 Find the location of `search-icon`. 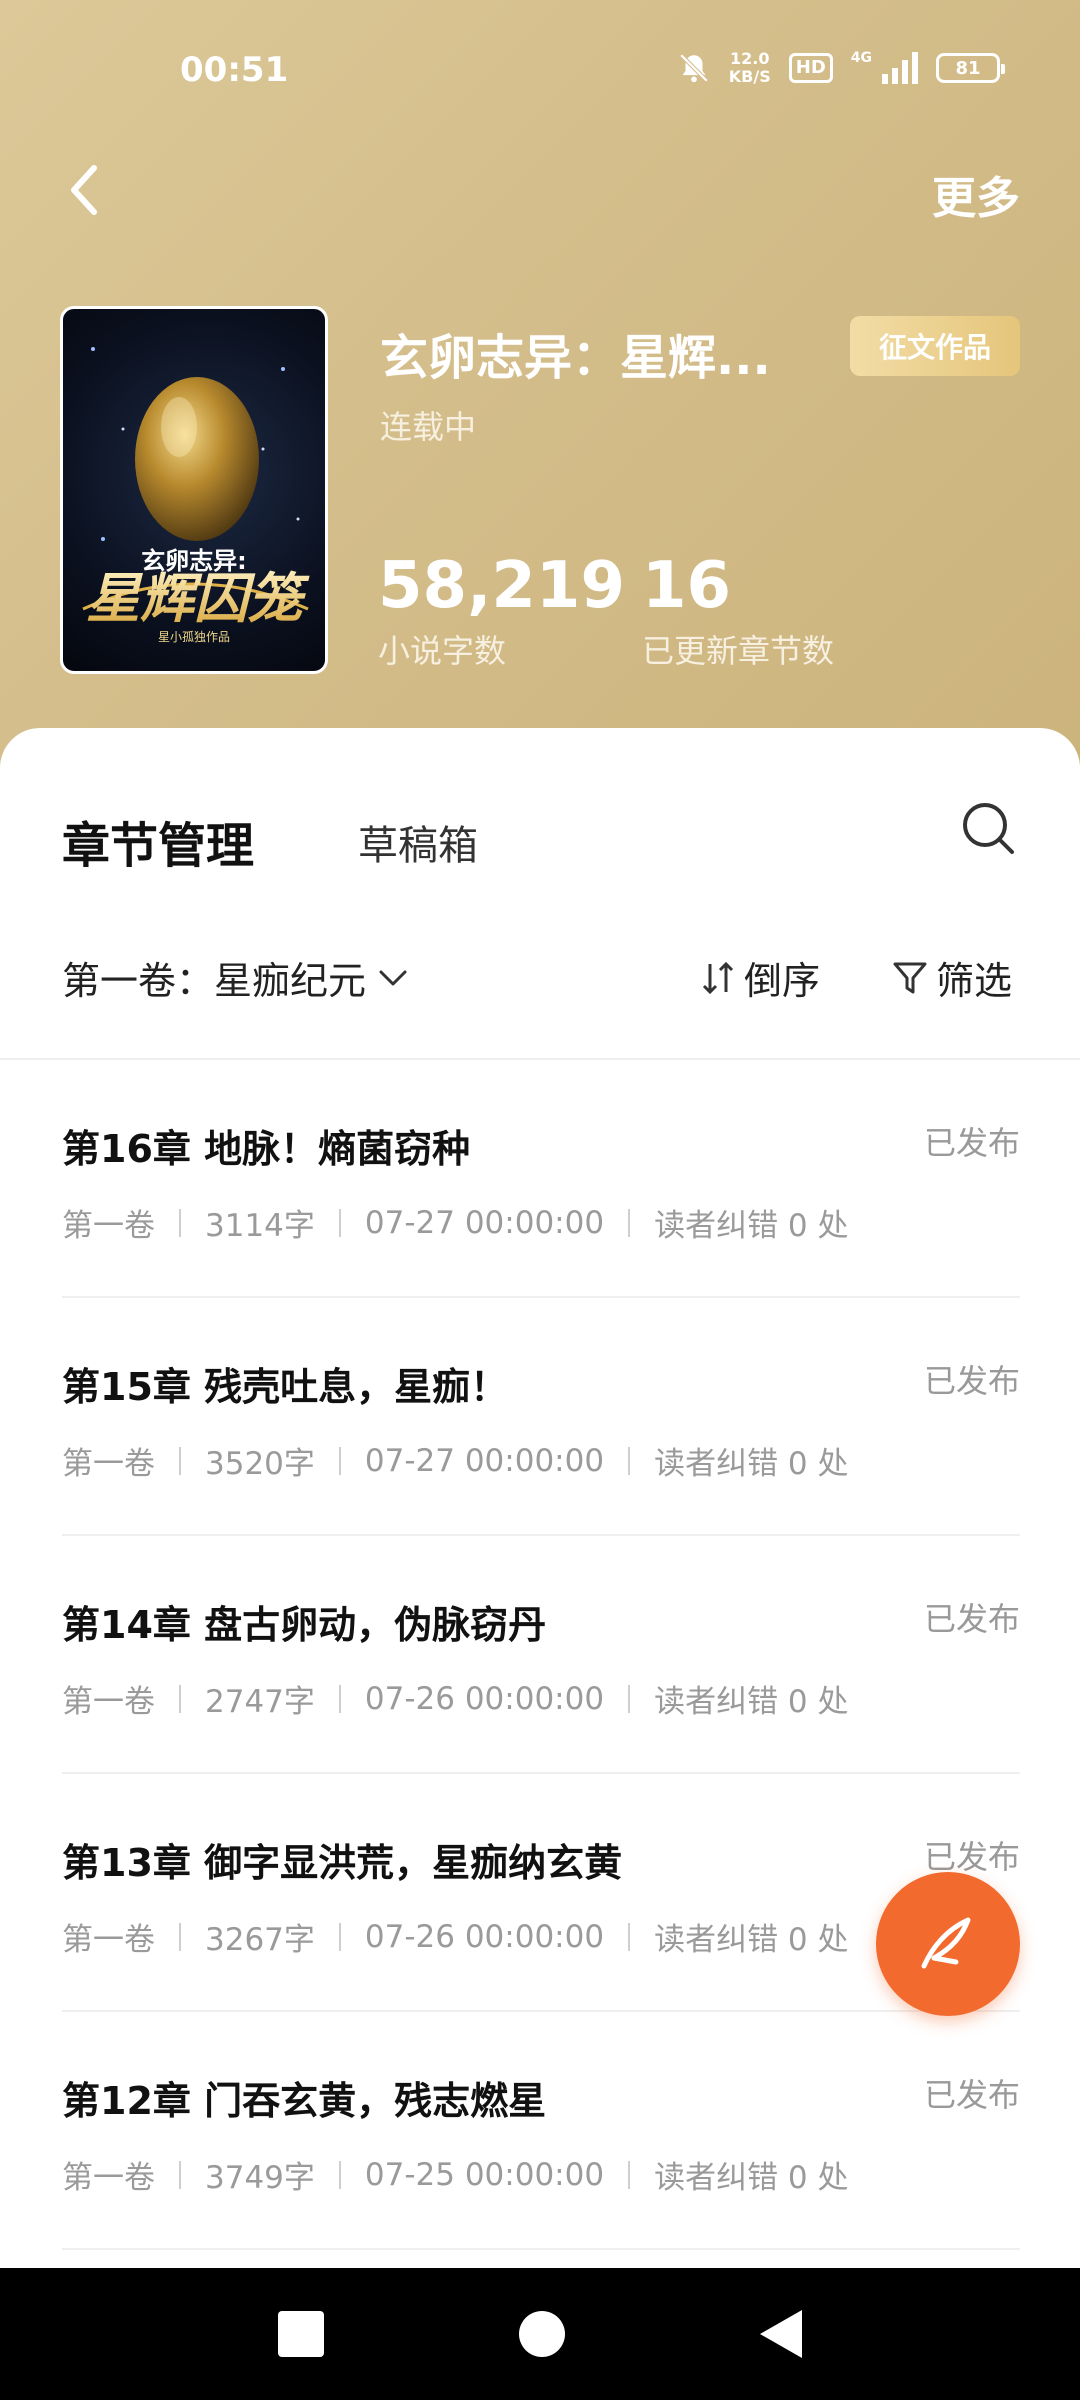

search-icon is located at coordinates (988, 828).